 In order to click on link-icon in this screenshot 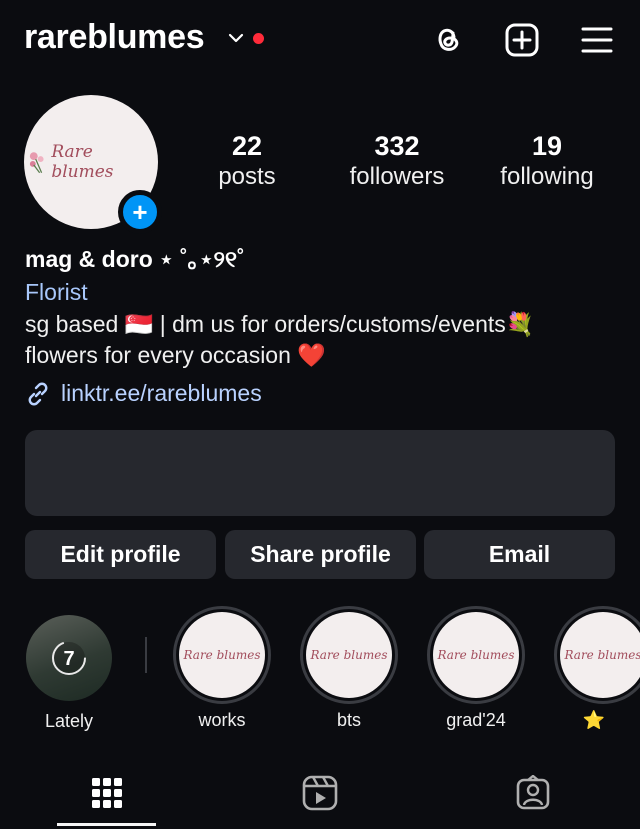, I will do `click(38, 393)`.